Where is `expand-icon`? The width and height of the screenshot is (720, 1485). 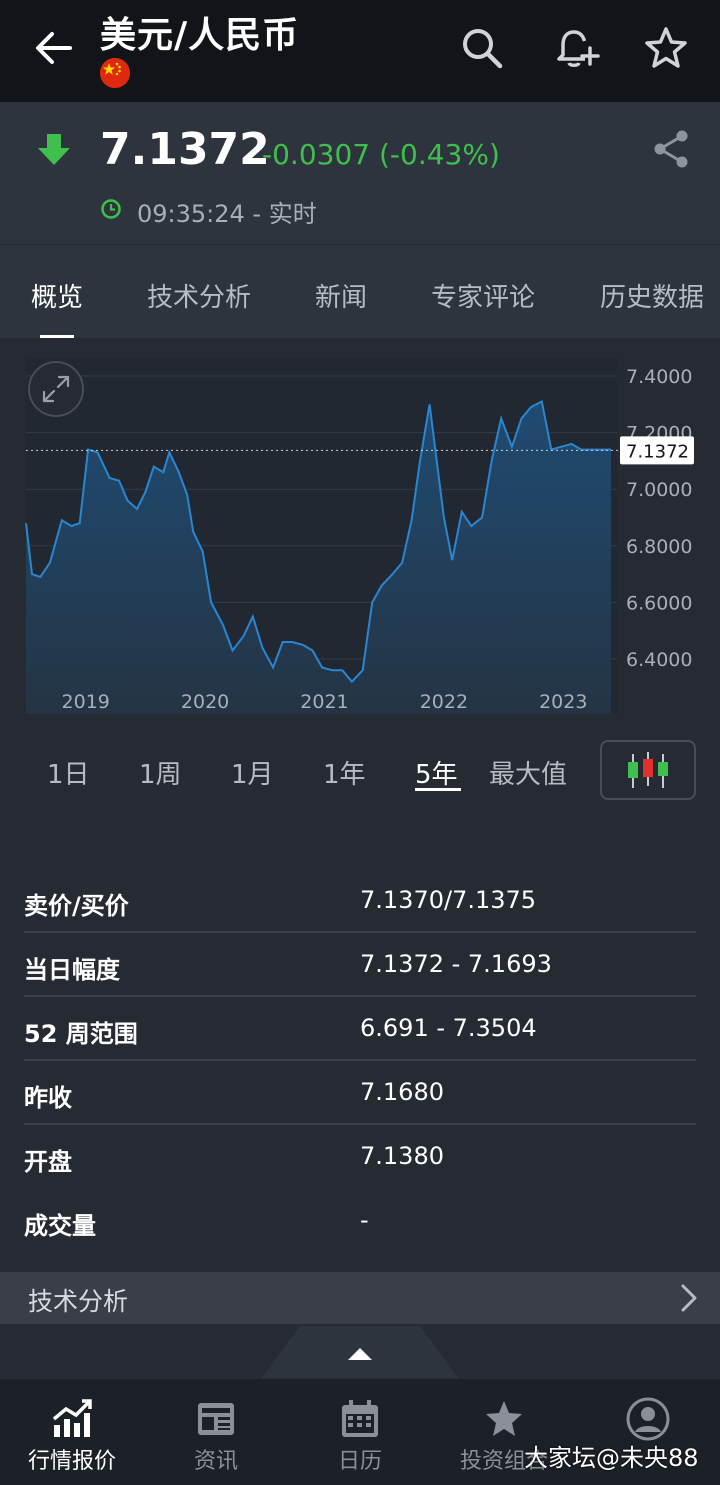
expand-icon is located at coordinates (56, 389).